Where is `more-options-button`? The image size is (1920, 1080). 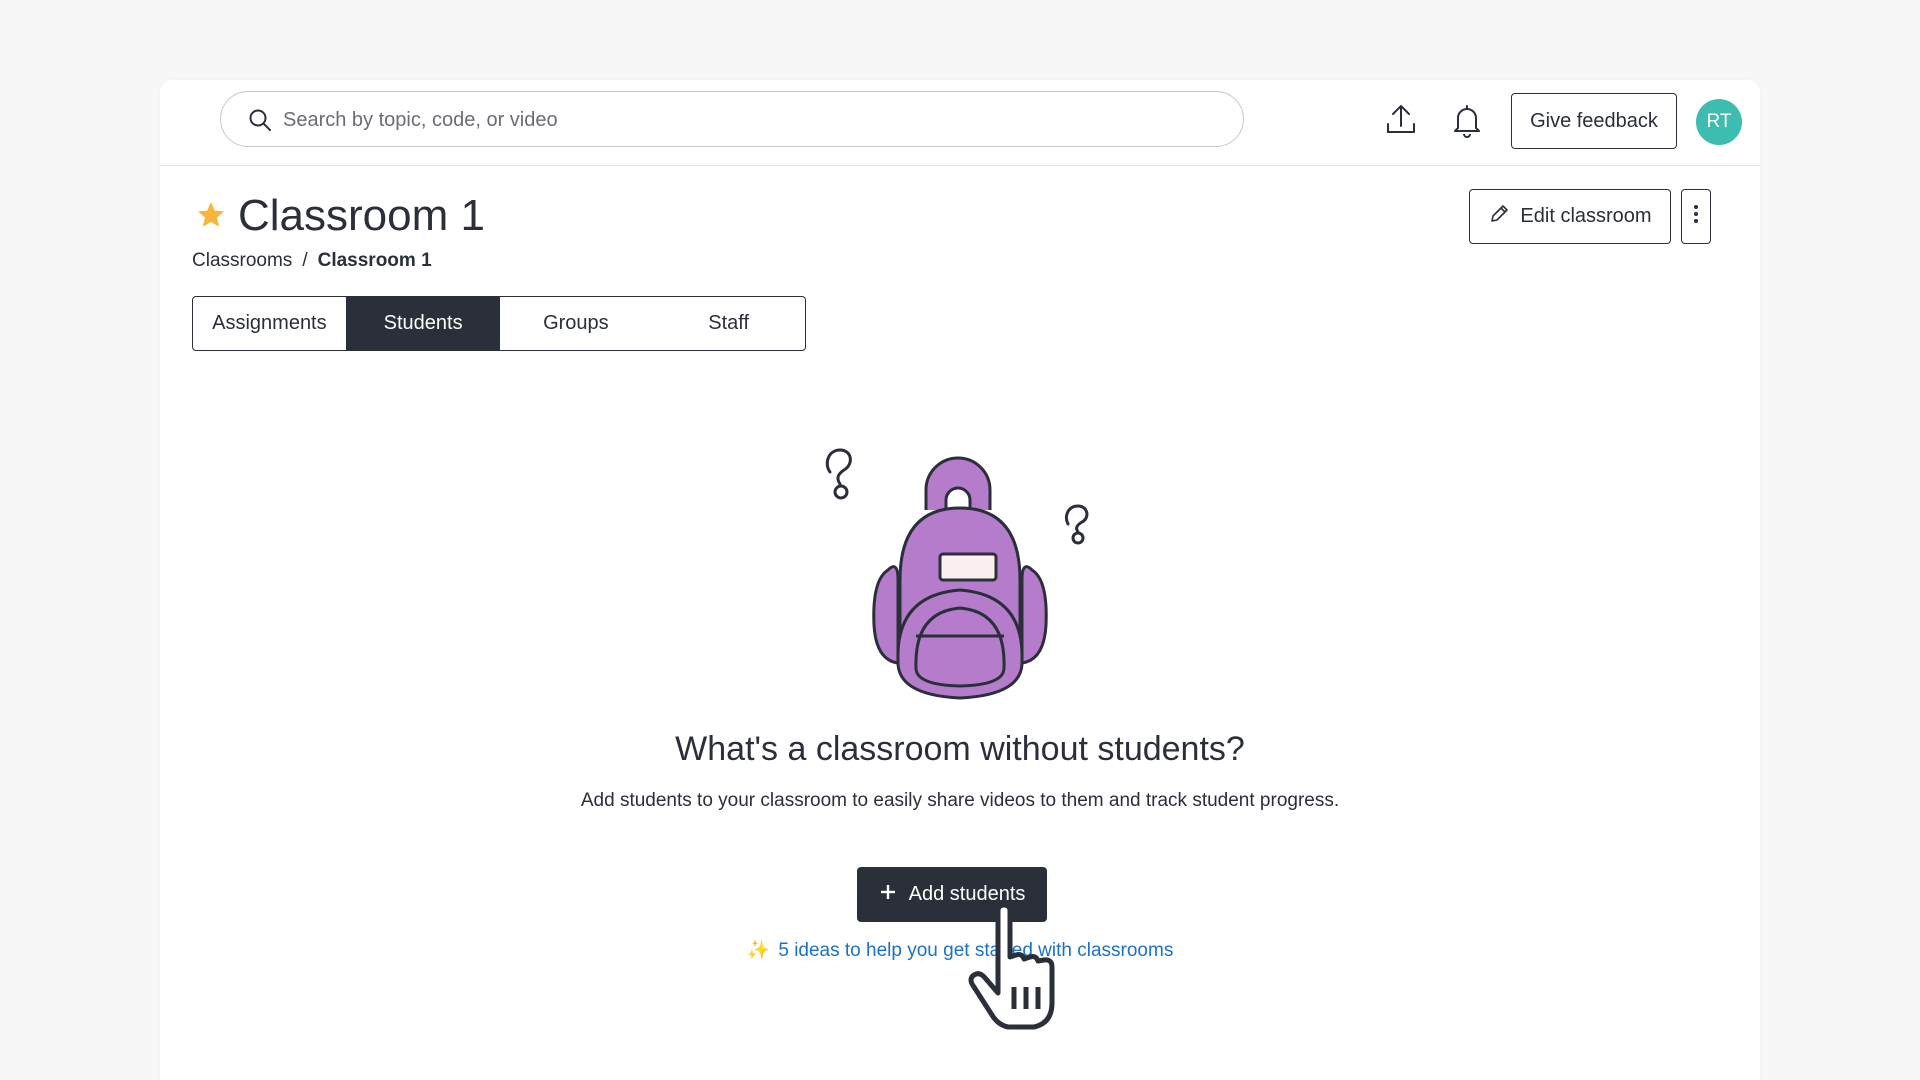
more-options-button is located at coordinates (1696, 216).